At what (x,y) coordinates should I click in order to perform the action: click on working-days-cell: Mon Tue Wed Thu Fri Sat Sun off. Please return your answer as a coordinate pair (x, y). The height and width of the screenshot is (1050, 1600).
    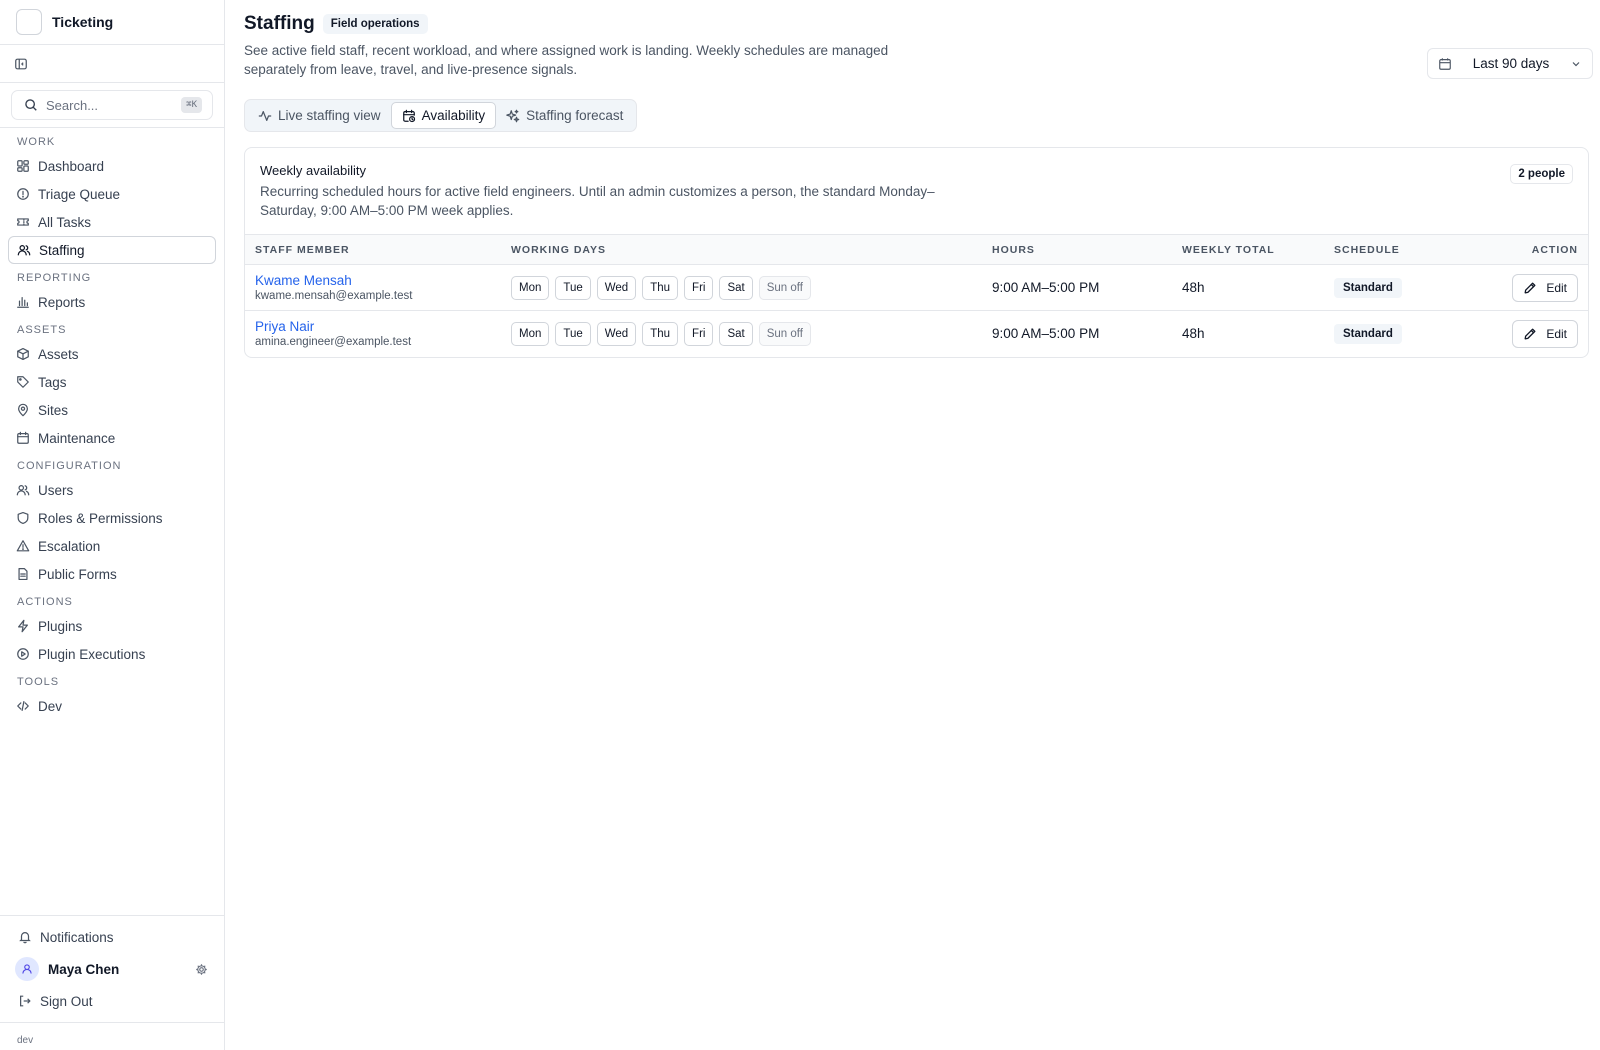
    Looking at the image, I should click on (751, 334).